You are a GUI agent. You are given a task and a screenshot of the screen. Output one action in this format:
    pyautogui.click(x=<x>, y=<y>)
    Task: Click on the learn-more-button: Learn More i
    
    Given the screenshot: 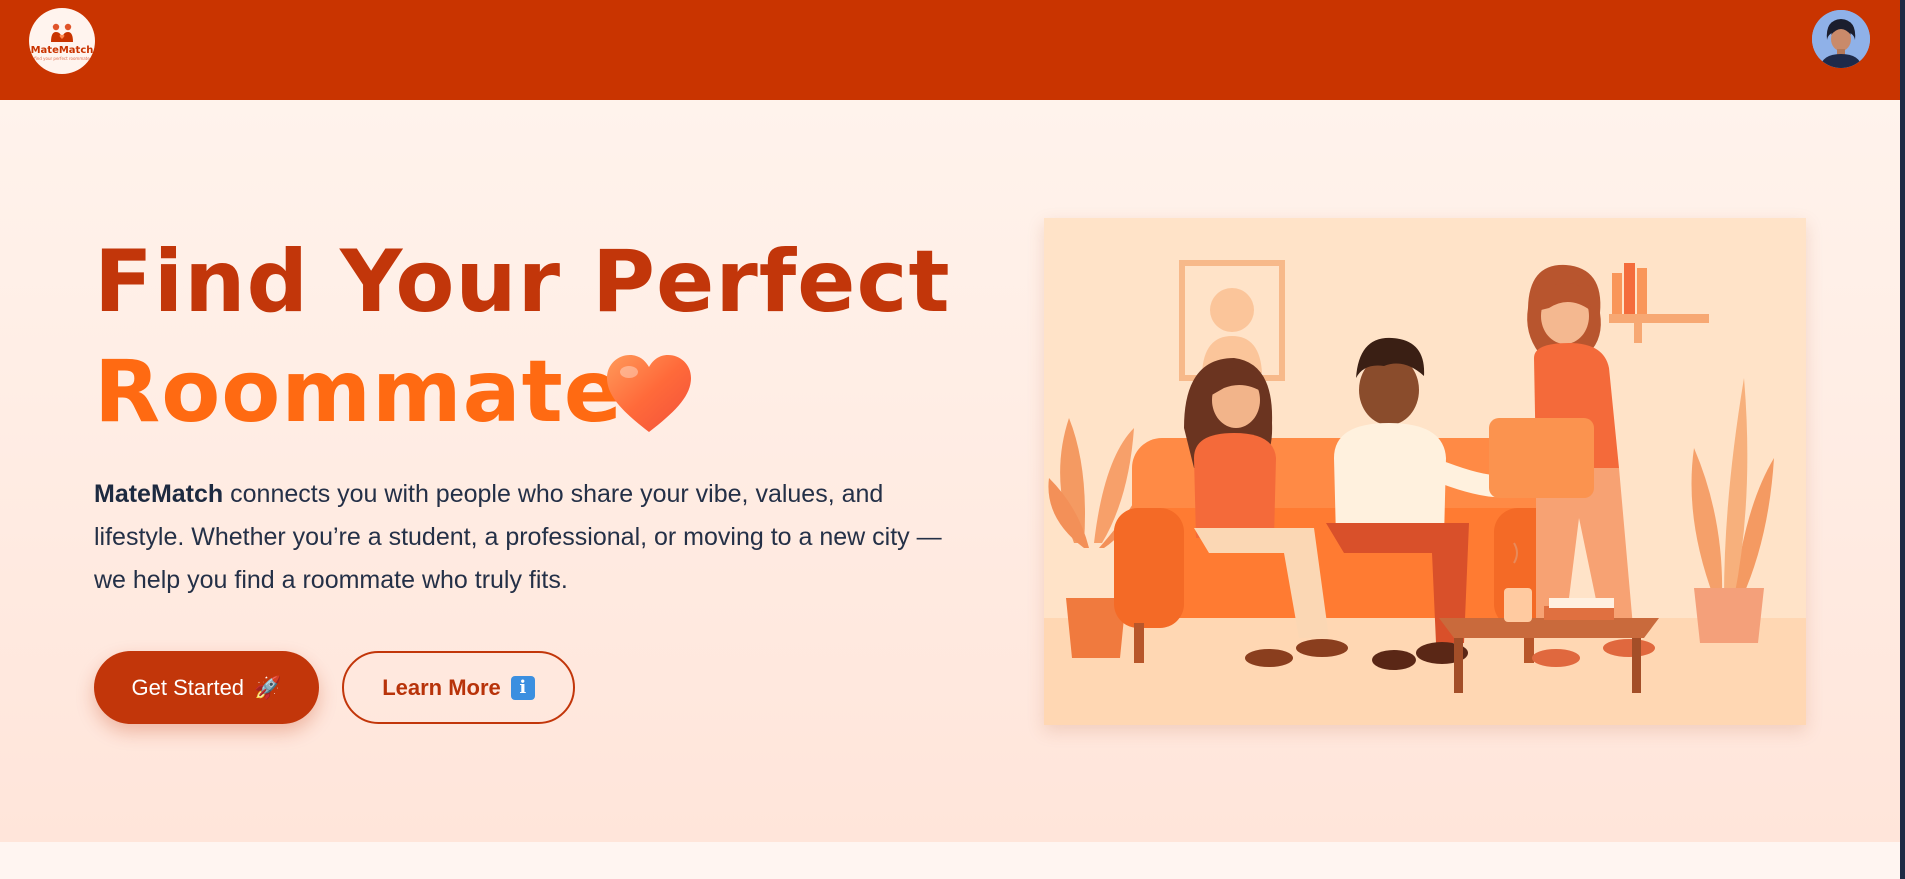 What is the action you would take?
    pyautogui.click(x=458, y=687)
    